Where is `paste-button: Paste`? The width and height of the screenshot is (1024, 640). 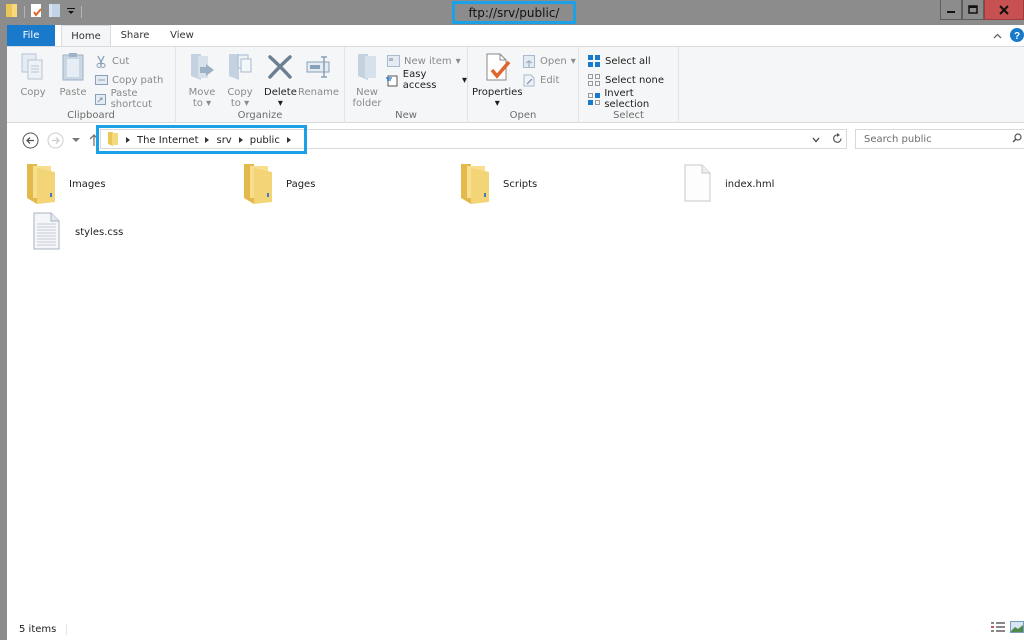 paste-button: Paste is located at coordinates (73, 74).